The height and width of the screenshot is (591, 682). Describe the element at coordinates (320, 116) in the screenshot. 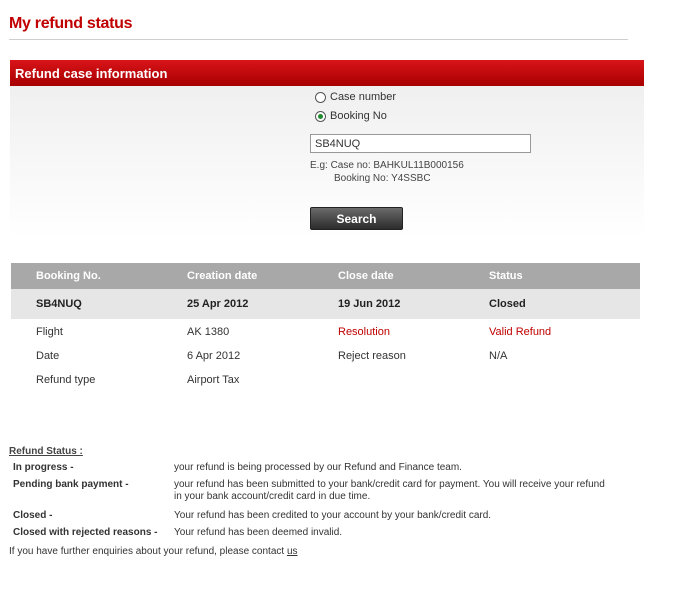

I see `radio-checked-icon` at that location.